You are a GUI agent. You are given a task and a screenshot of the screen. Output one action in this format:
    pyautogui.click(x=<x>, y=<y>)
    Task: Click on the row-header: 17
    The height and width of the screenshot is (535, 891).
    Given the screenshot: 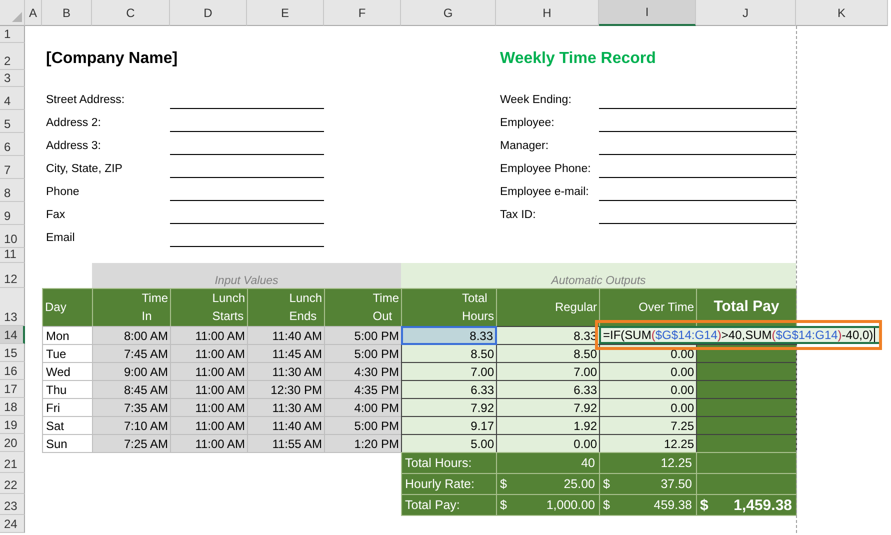 What is the action you would take?
    pyautogui.click(x=12, y=389)
    